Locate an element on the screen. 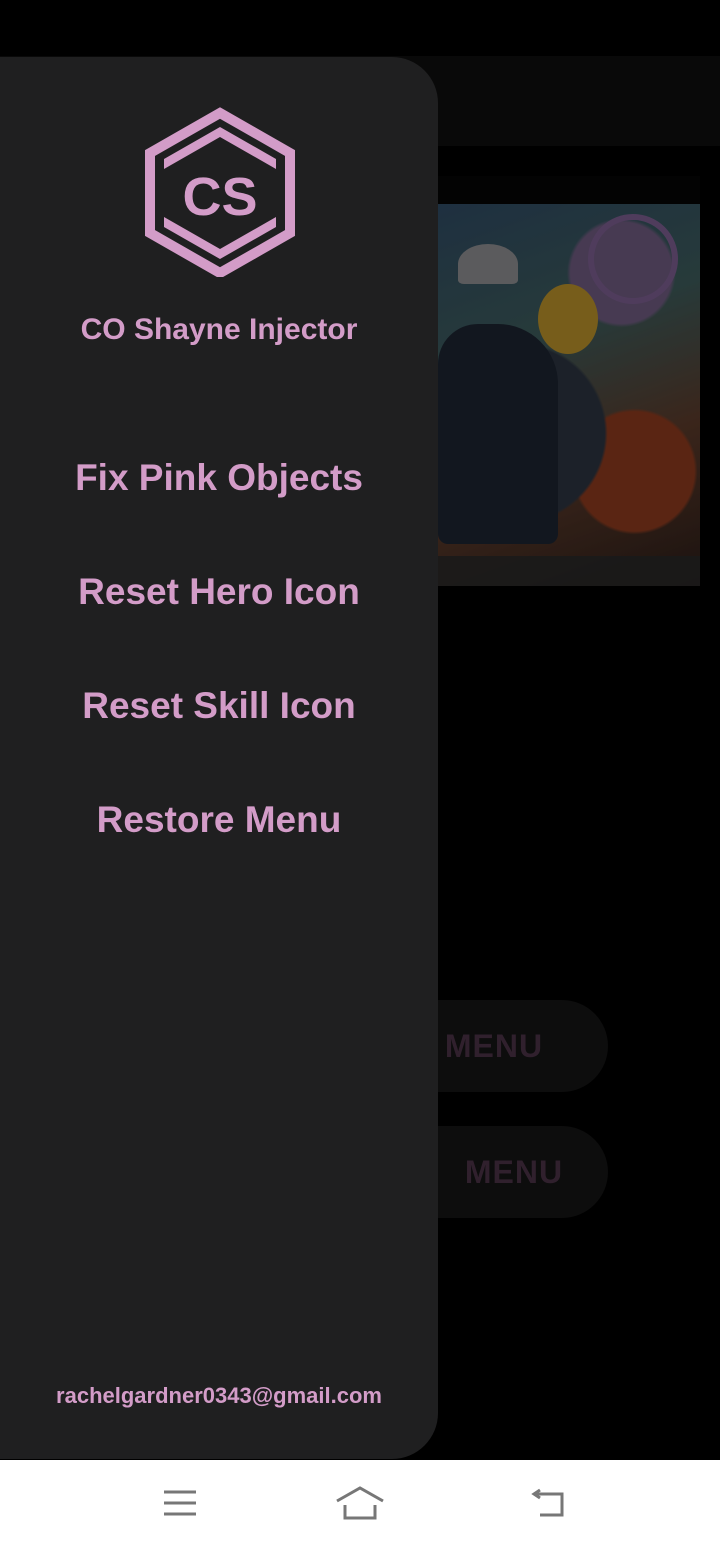  svg-text: CS is located at coordinates (219, 197).